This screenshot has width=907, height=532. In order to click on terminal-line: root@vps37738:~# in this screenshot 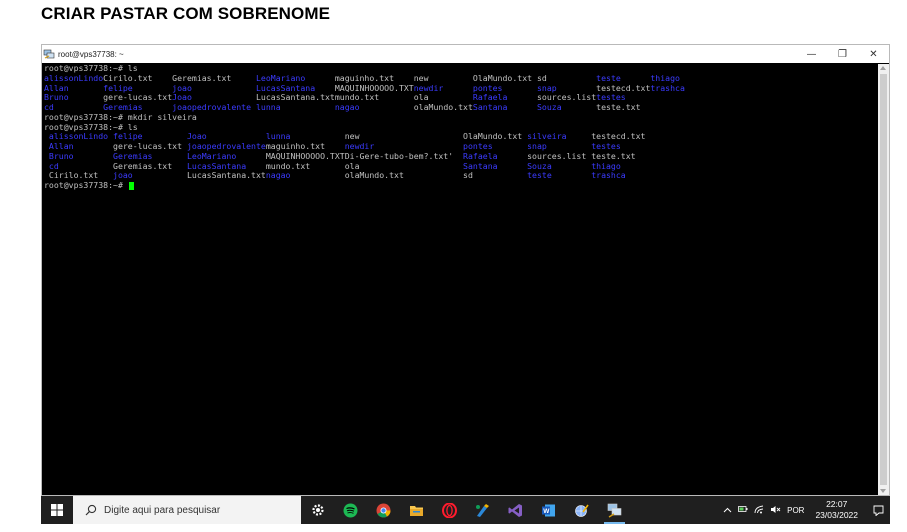, I will do `click(460, 185)`.